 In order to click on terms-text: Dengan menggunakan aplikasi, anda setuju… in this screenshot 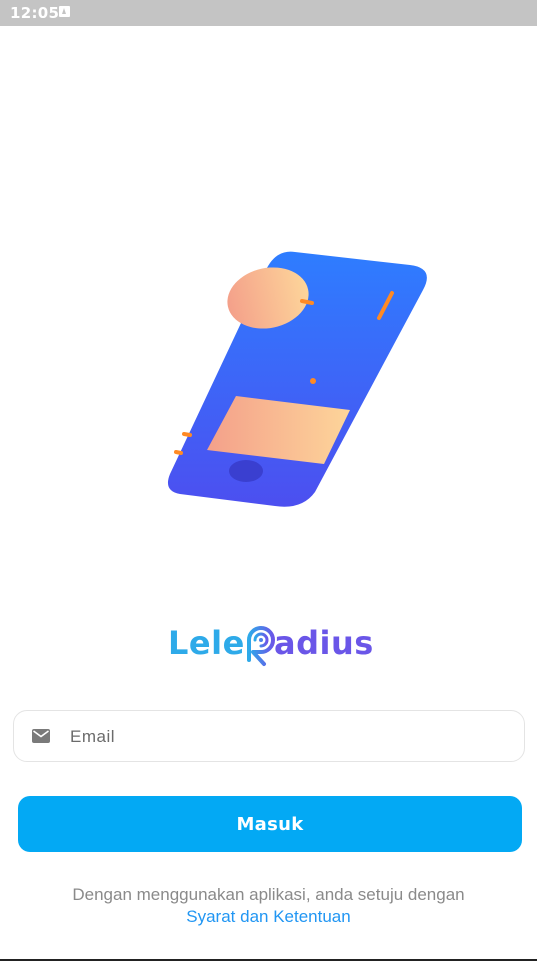, I will do `click(268, 894)`.